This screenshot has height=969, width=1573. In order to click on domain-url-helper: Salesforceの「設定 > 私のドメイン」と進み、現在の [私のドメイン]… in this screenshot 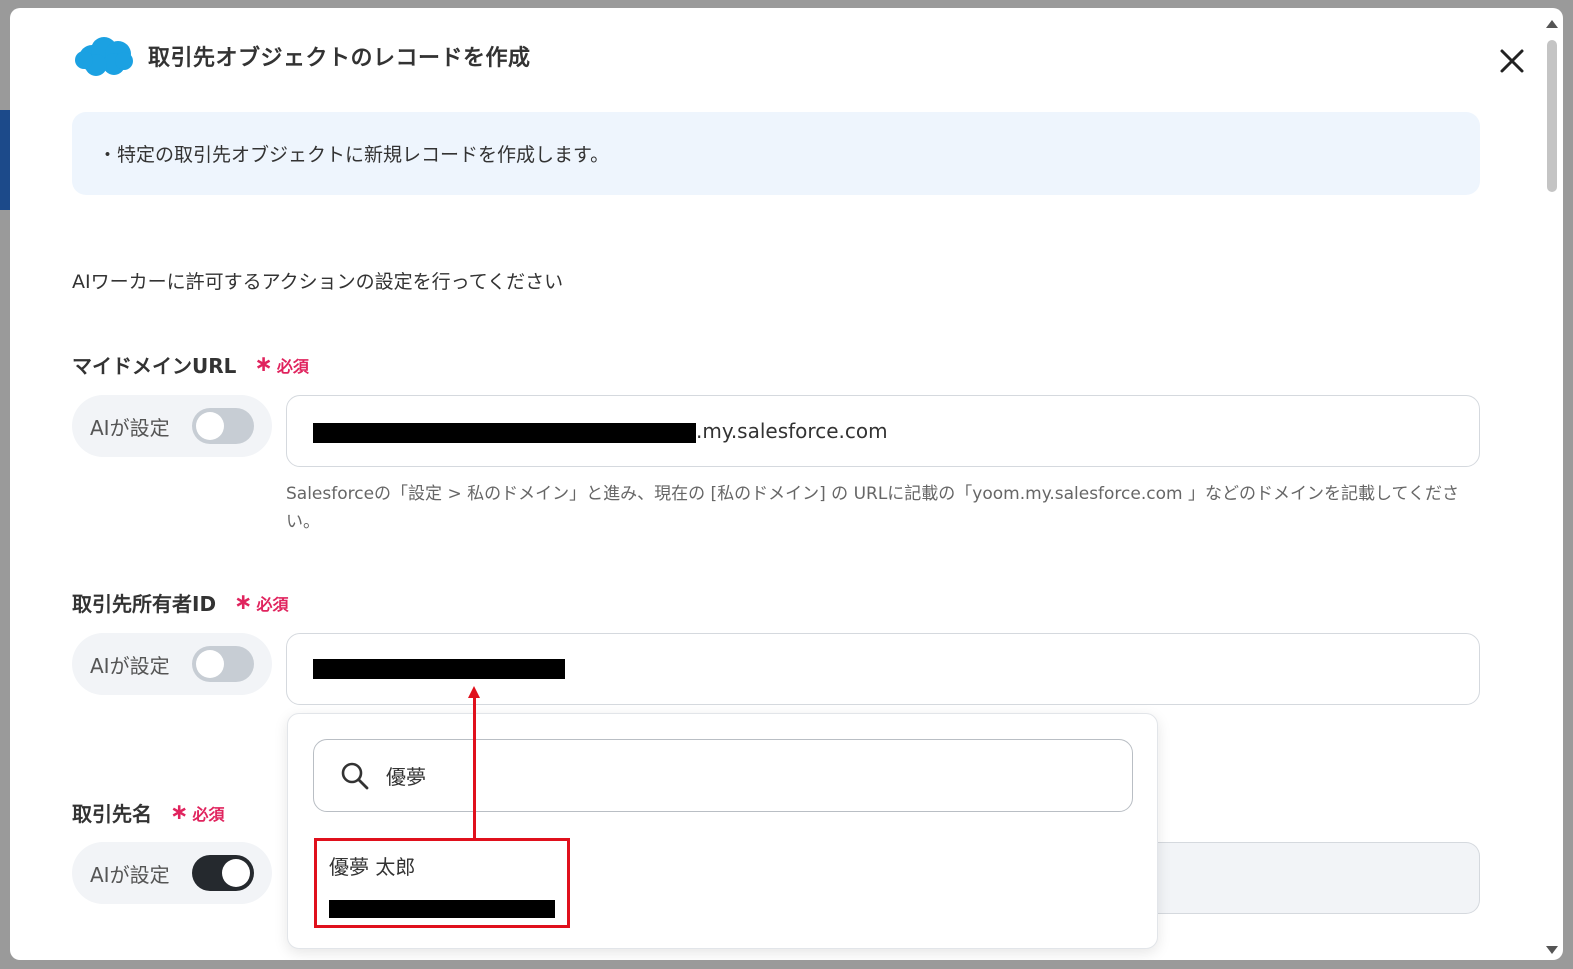, I will do `click(872, 508)`.